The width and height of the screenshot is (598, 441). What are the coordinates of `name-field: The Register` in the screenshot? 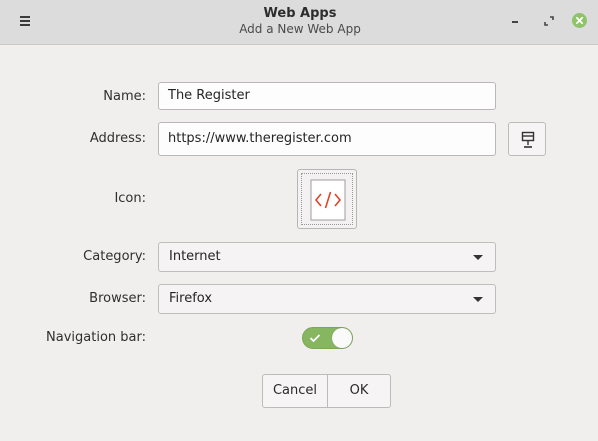 It's located at (327, 96).